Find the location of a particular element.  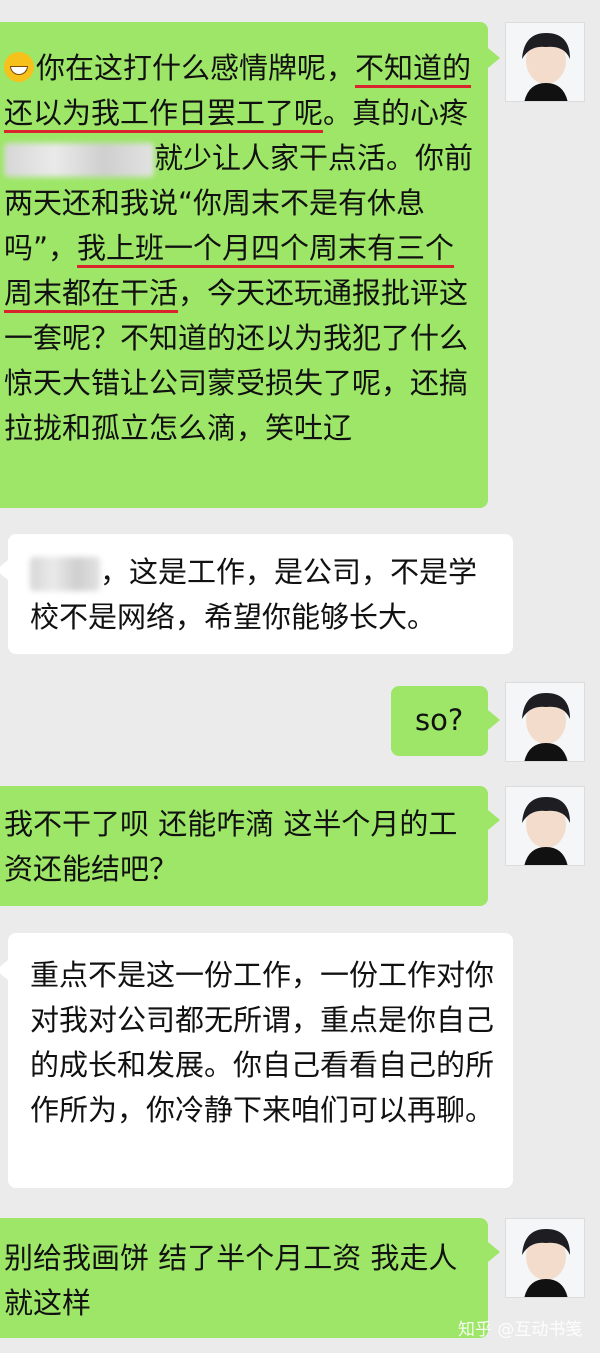

grinning-emoji-icon is located at coordinates (19, 67).